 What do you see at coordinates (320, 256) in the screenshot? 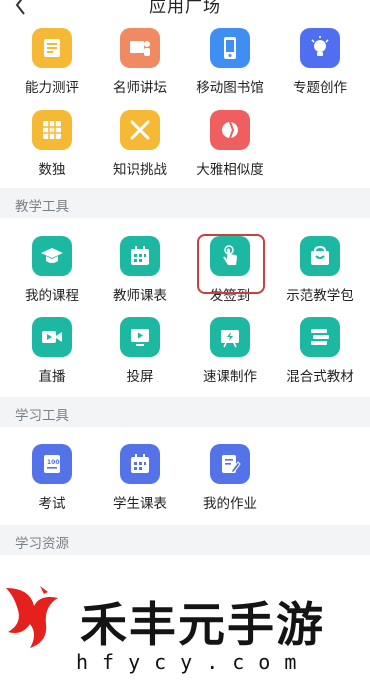
I see `package-icon` at bounding box center [320, 256].